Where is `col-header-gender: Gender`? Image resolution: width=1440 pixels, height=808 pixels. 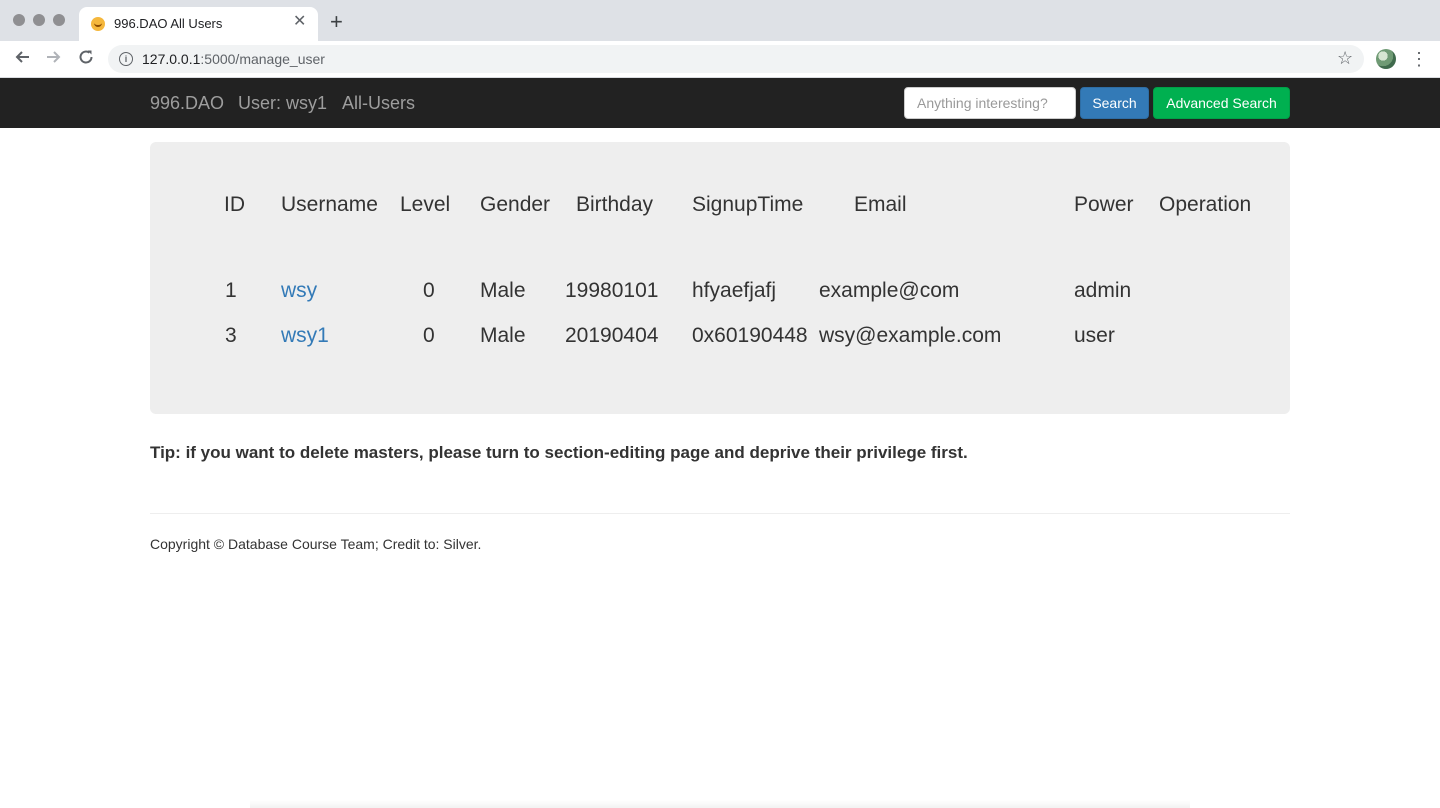
col-header-gender: Gender is located at coordinates (515, 204).